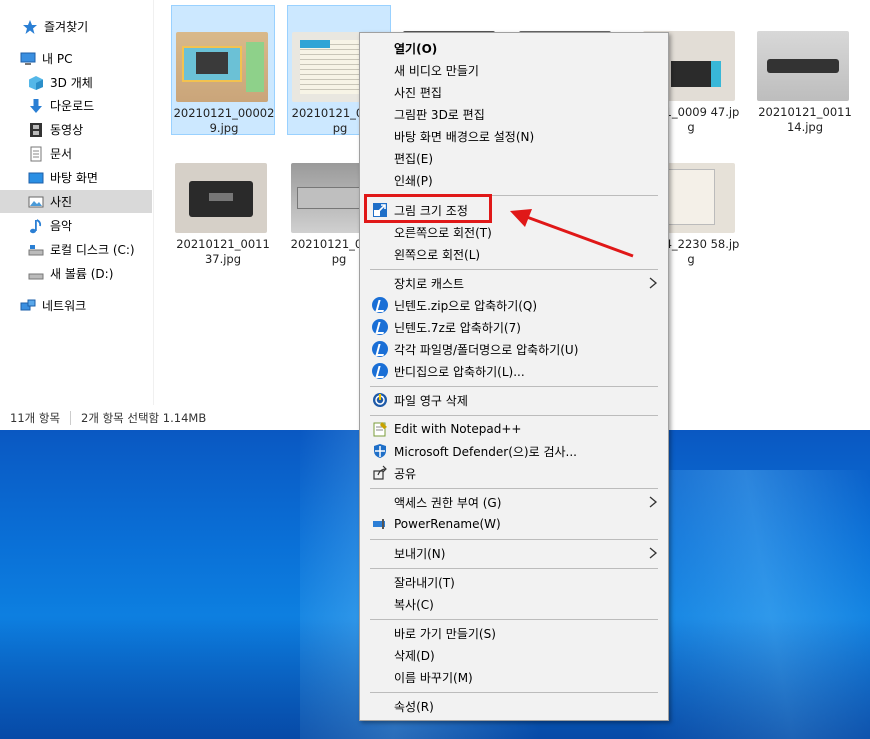  I want to click on nav-item-favorites: 즐겨찾기, so click(76, 26).